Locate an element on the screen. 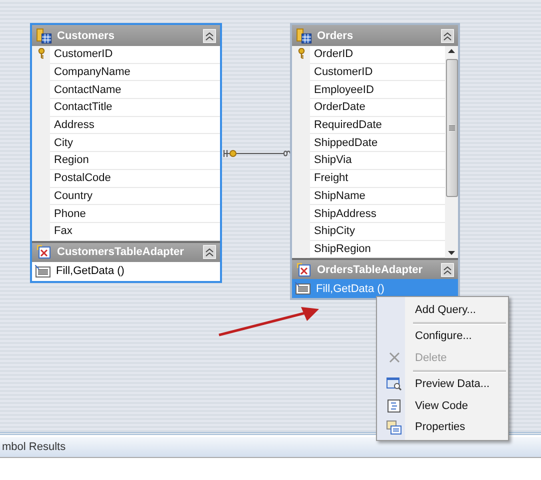 The image size is (541, 480). column-row: ShipRegion is located at coordinates (368, 249).